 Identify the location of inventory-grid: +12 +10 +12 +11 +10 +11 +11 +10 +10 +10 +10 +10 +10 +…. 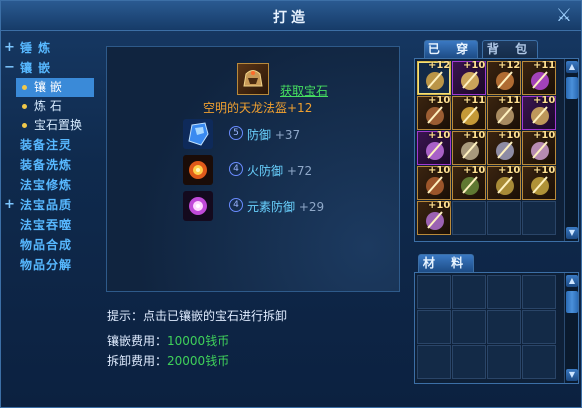
(496, 150).